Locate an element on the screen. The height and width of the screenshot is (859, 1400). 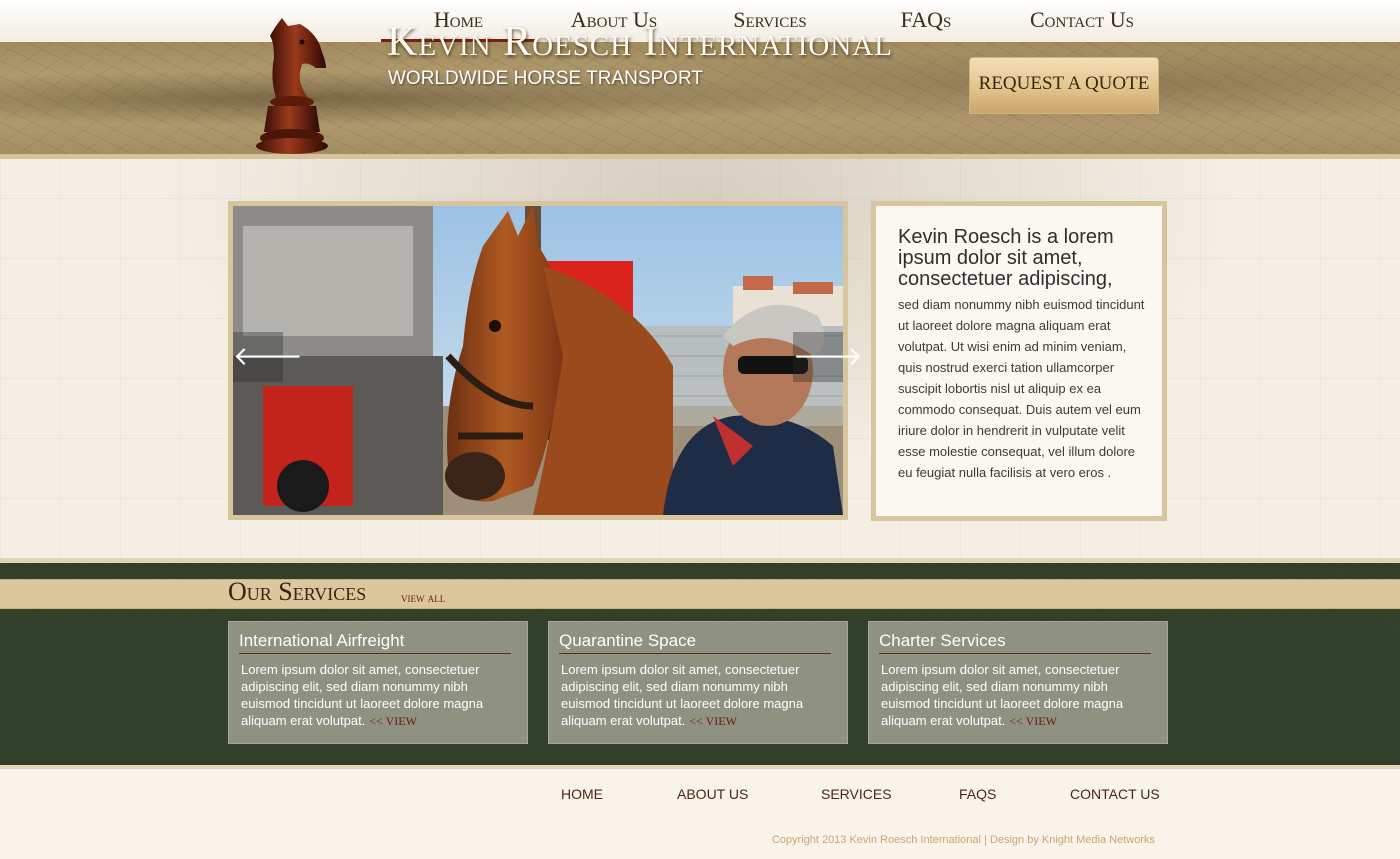
service-card-title: International Airfreight is located at coordinates (375, 642).